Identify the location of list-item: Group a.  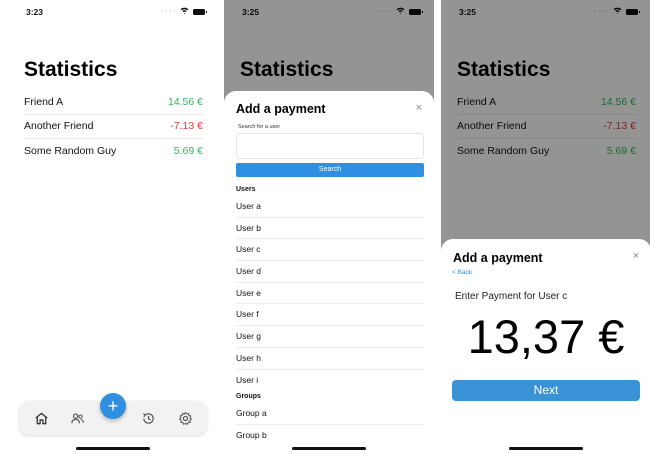
(330, 414).